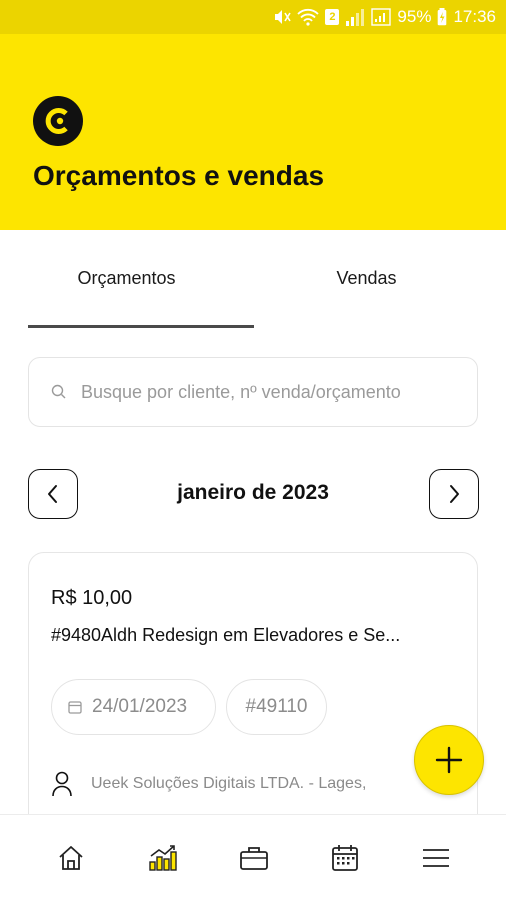 Image resolution: width=506 pixels, height=900 pixels. Describe the element at coordinates (58, 391) in the screenshot. I see `search-icon` at that location.